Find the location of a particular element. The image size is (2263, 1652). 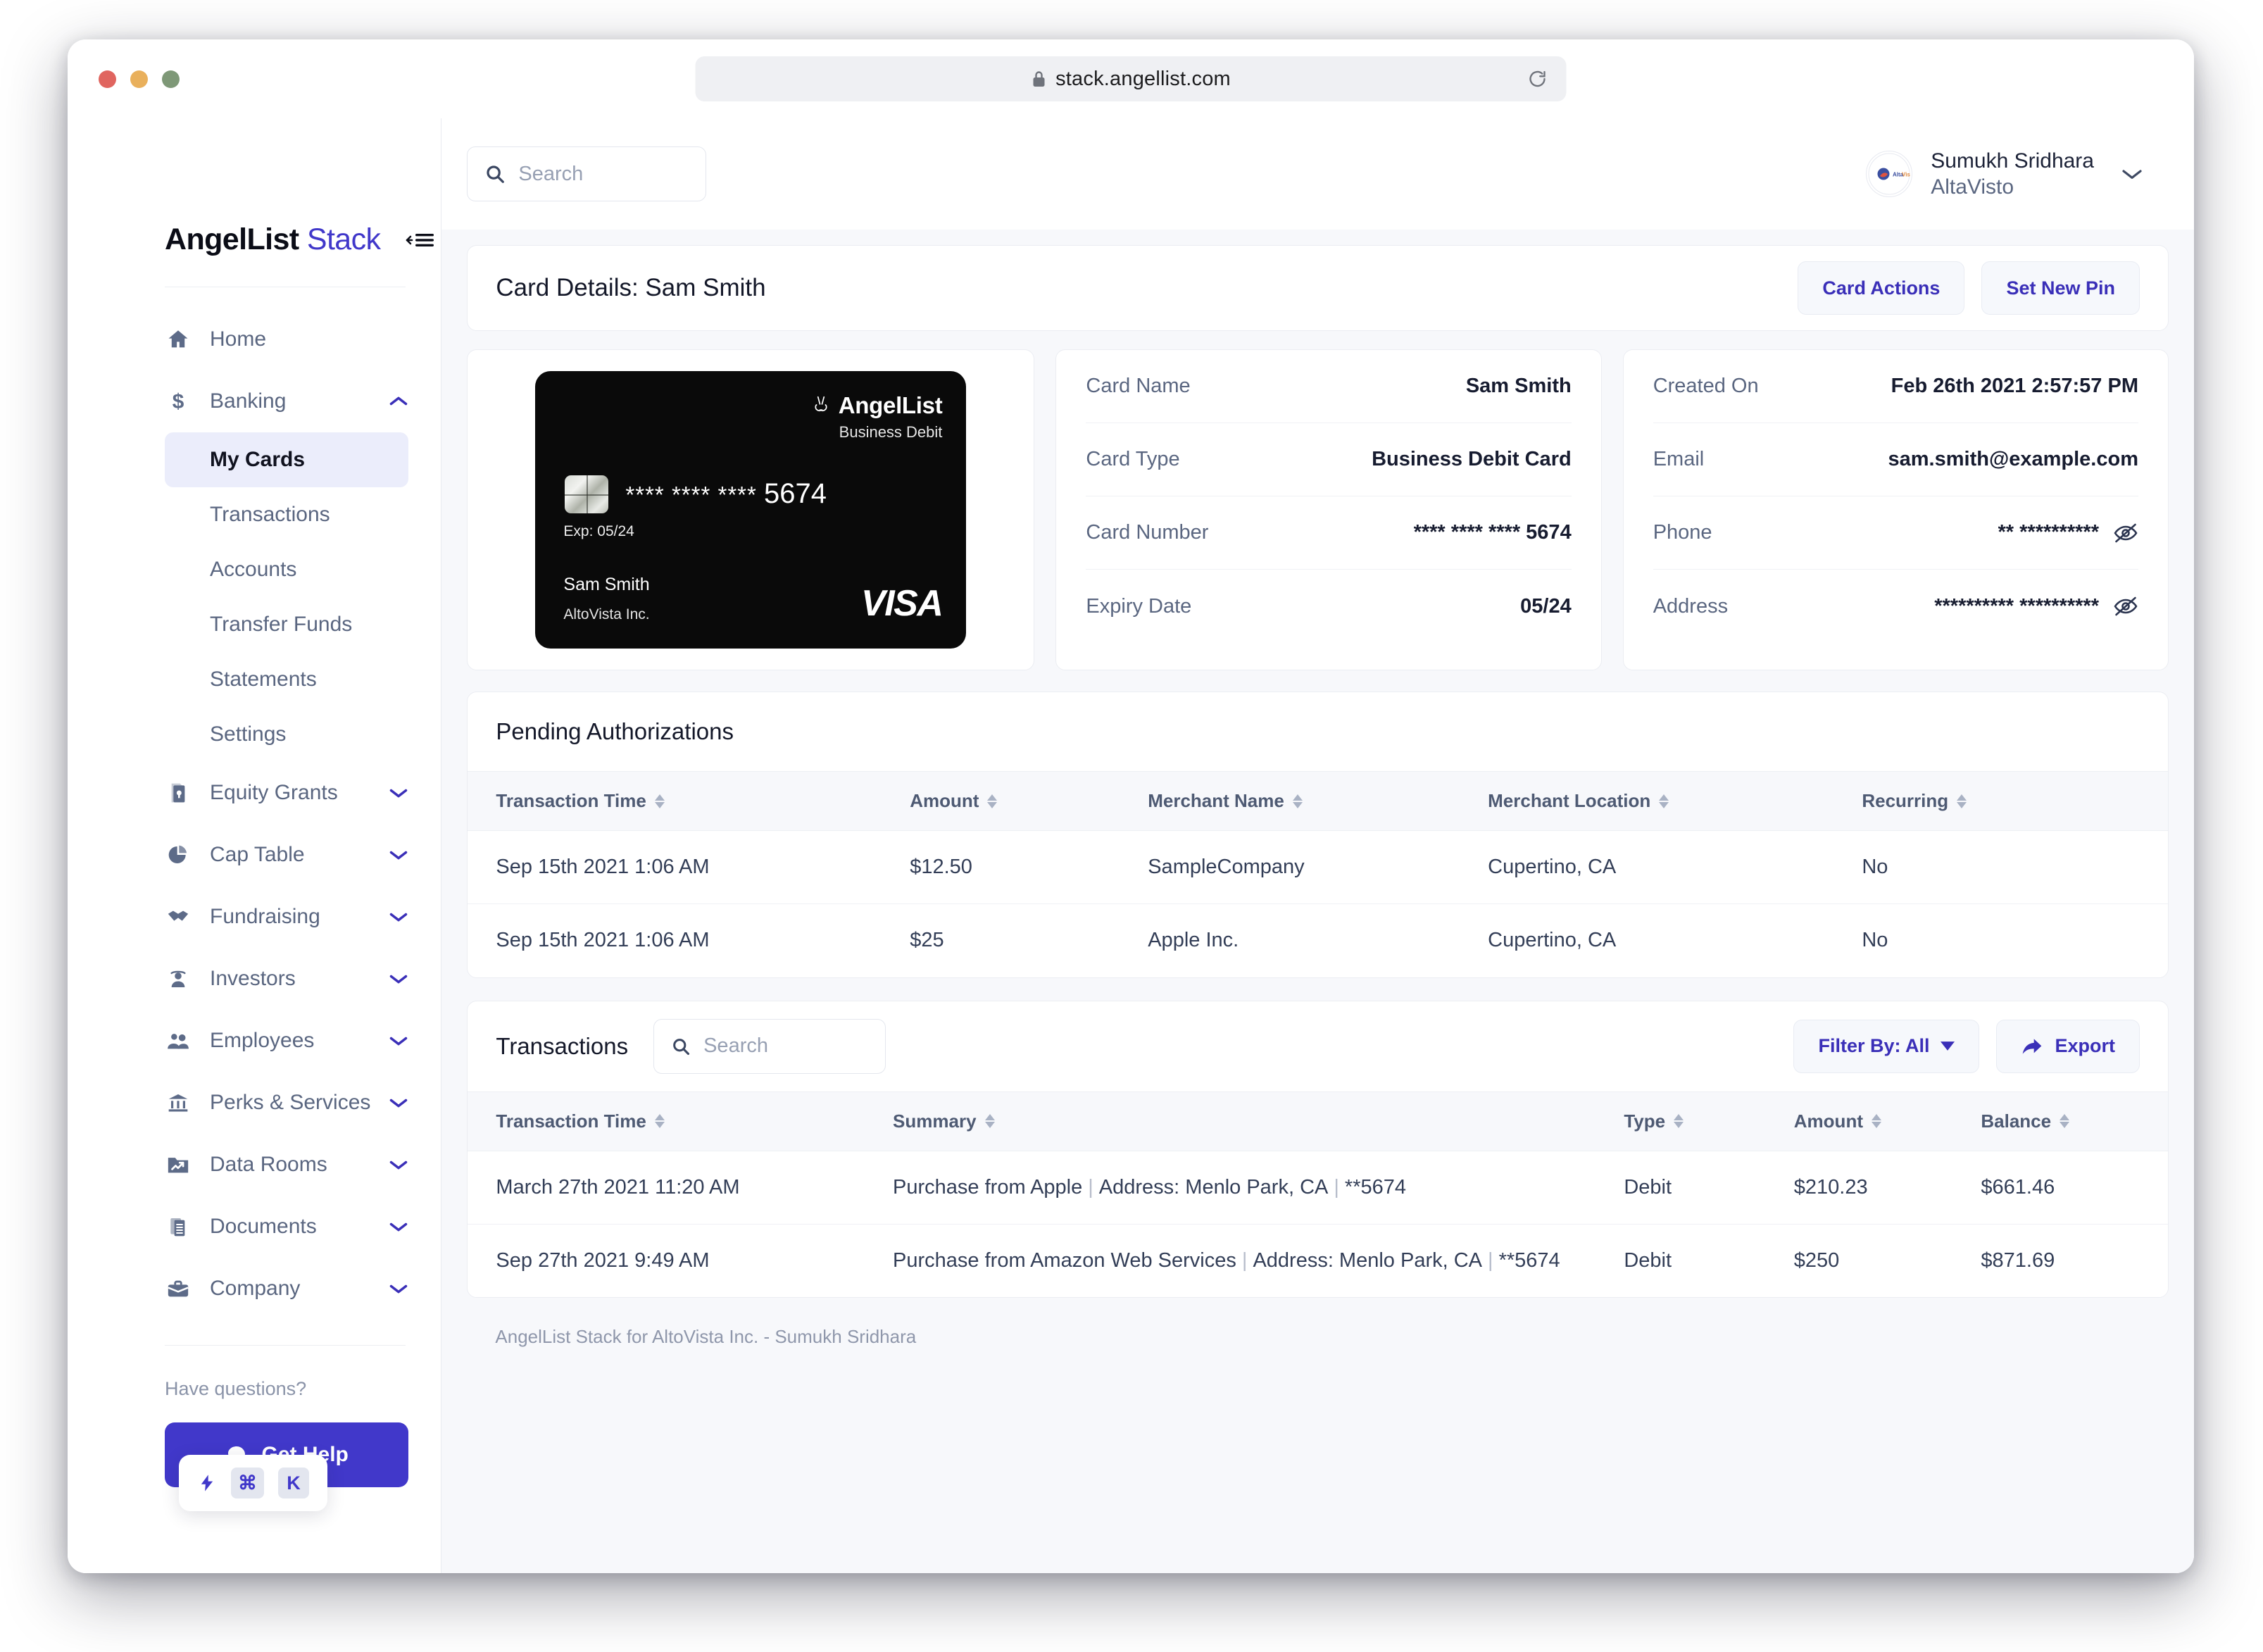

investor-icon is located at coordinates (178, 979).